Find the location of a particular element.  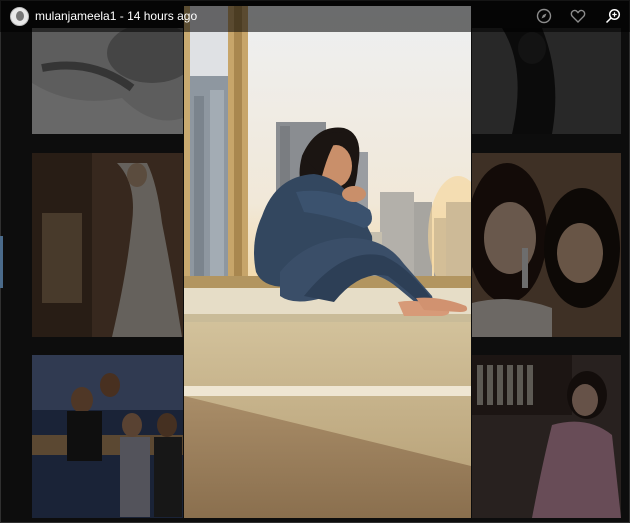

heart-icon is located at coordinates (578, 16).